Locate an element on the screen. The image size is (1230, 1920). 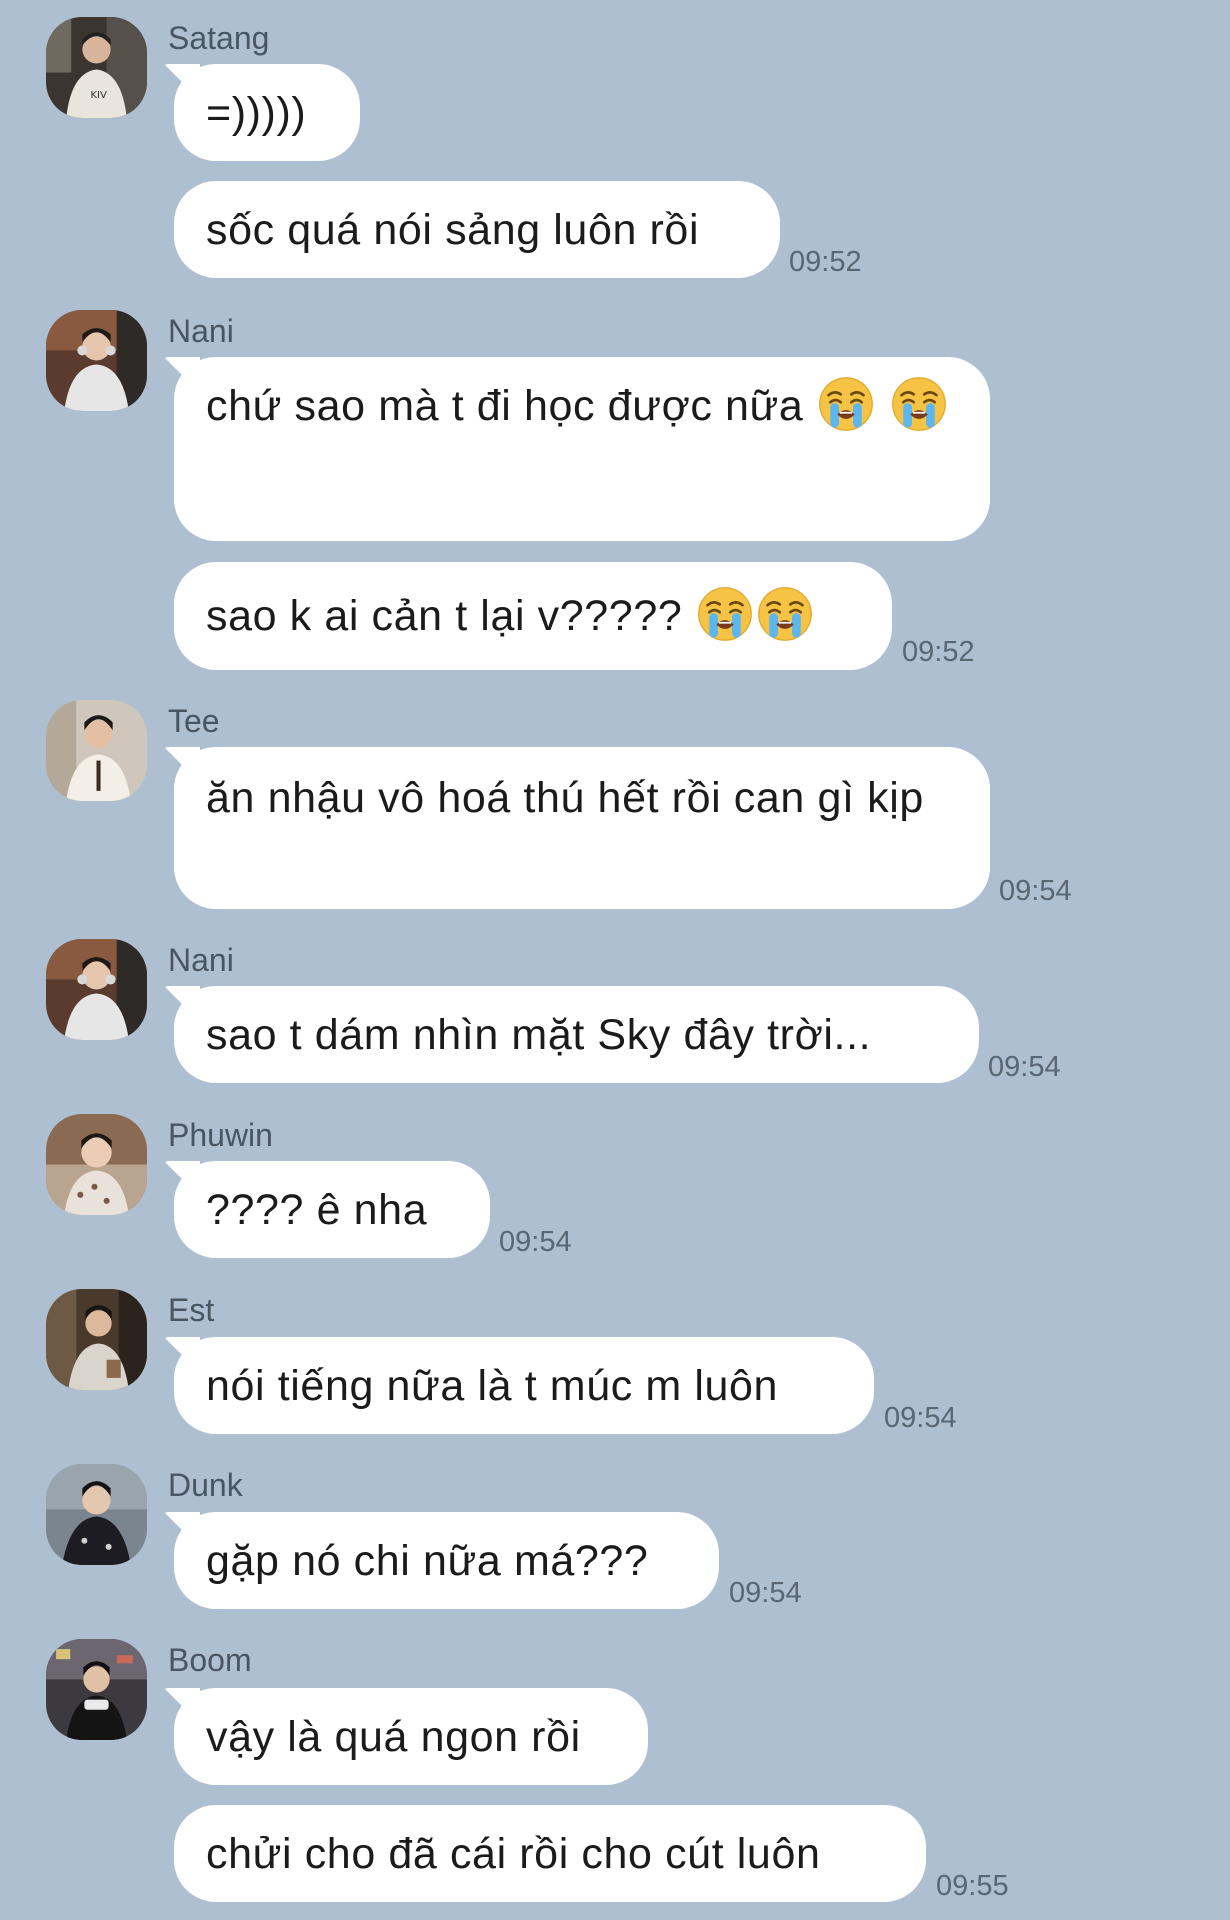
message-bubble: =))))) is located at coordinates (267, 112).